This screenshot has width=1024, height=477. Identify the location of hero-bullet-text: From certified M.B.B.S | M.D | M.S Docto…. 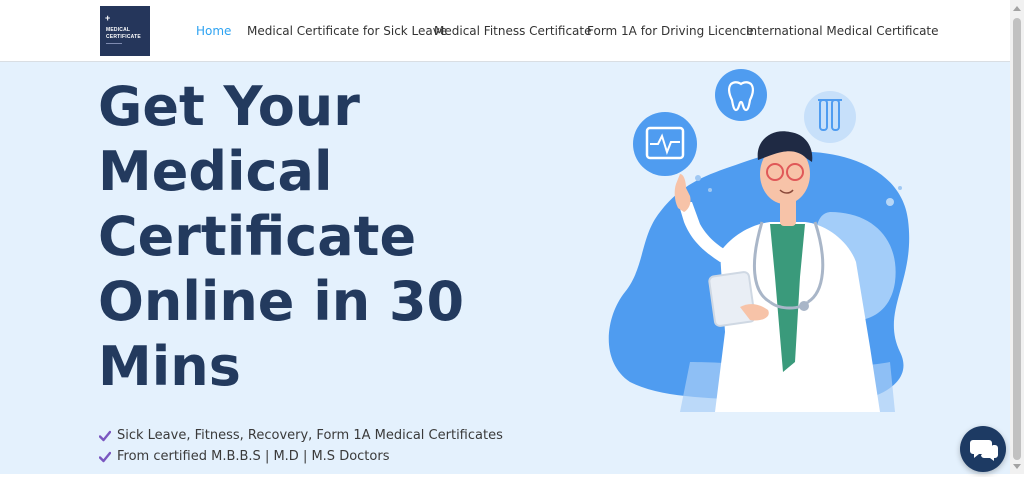
(253, 456).